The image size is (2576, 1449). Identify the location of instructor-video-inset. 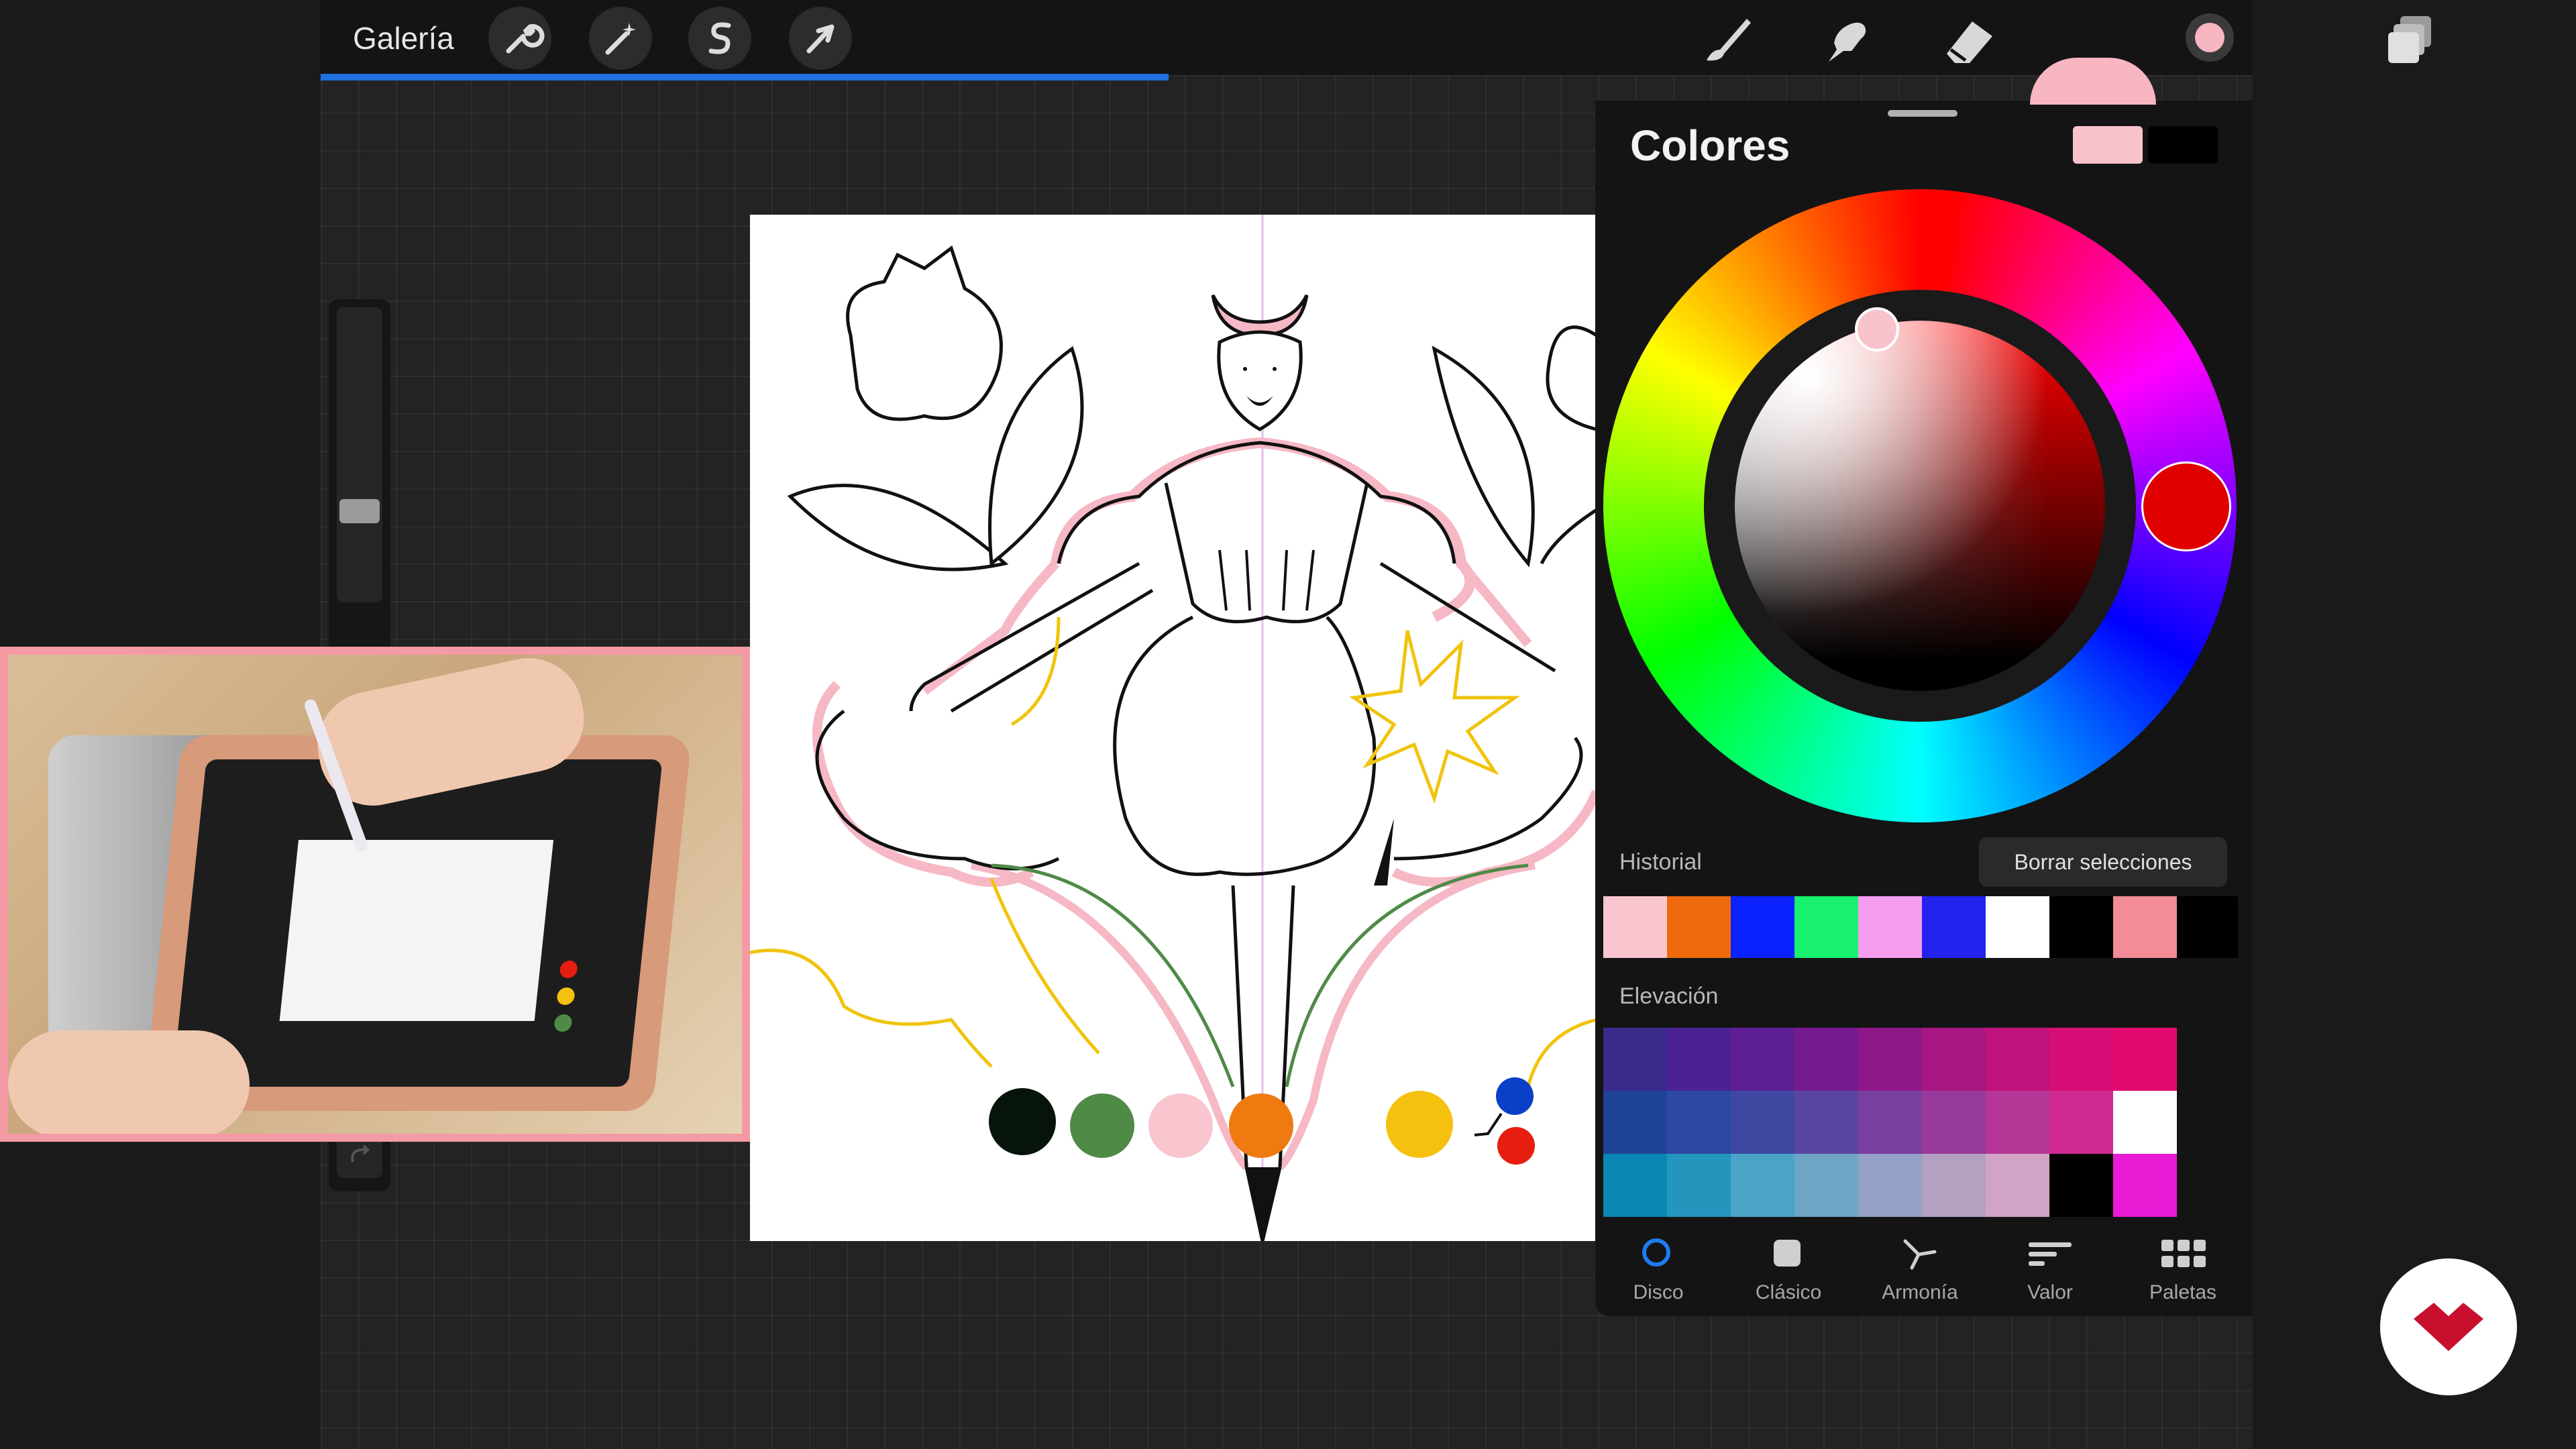
(375, 894).